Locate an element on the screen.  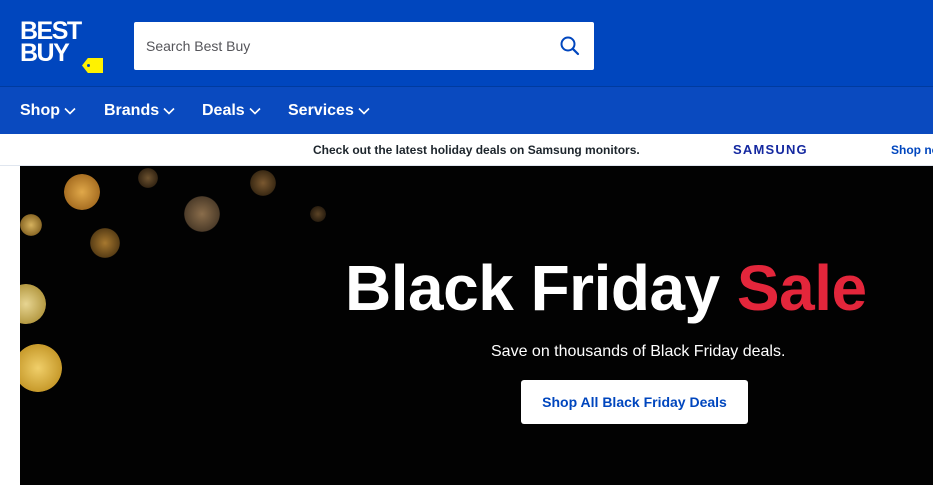
nav-item-label: Brands is located at coordinates (132, 110).